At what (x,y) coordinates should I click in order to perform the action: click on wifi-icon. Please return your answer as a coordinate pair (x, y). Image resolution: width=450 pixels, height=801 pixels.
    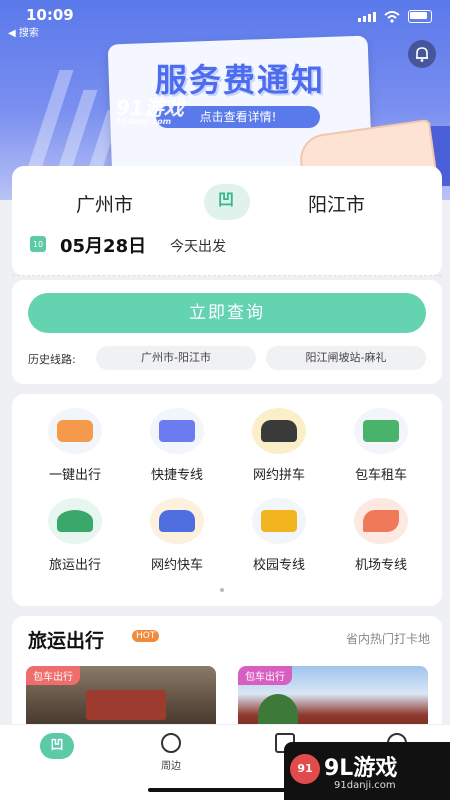
    Looking at the image, I should click on (392, 16).